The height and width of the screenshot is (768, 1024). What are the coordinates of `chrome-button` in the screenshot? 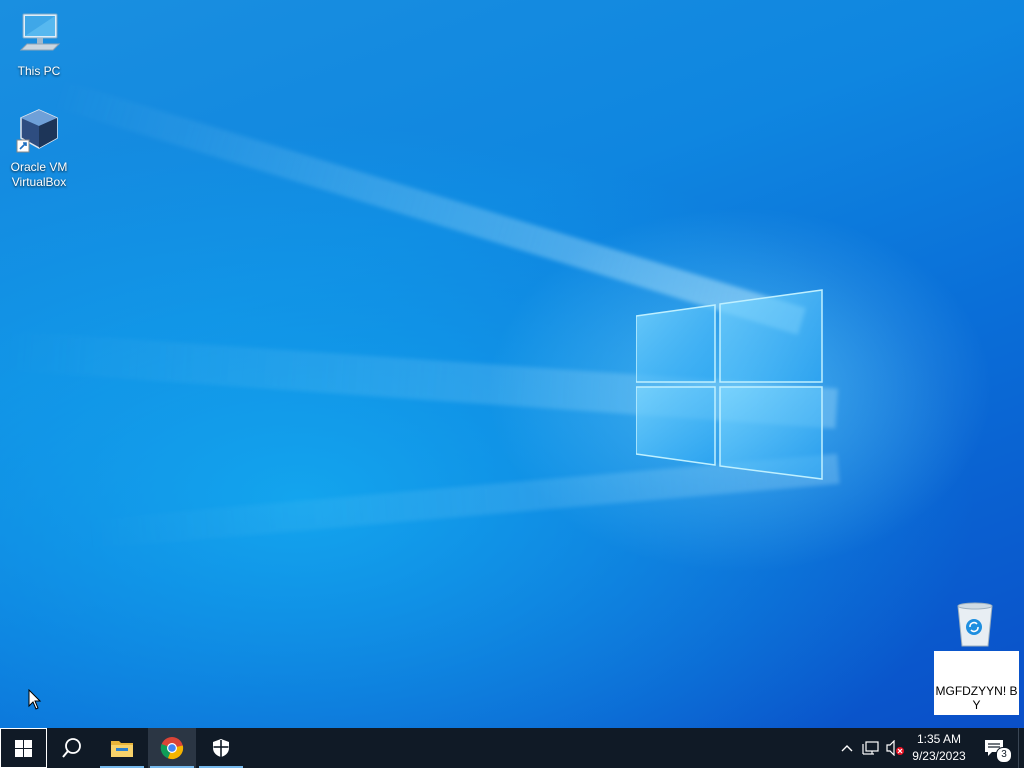 It's located at (172, 748).